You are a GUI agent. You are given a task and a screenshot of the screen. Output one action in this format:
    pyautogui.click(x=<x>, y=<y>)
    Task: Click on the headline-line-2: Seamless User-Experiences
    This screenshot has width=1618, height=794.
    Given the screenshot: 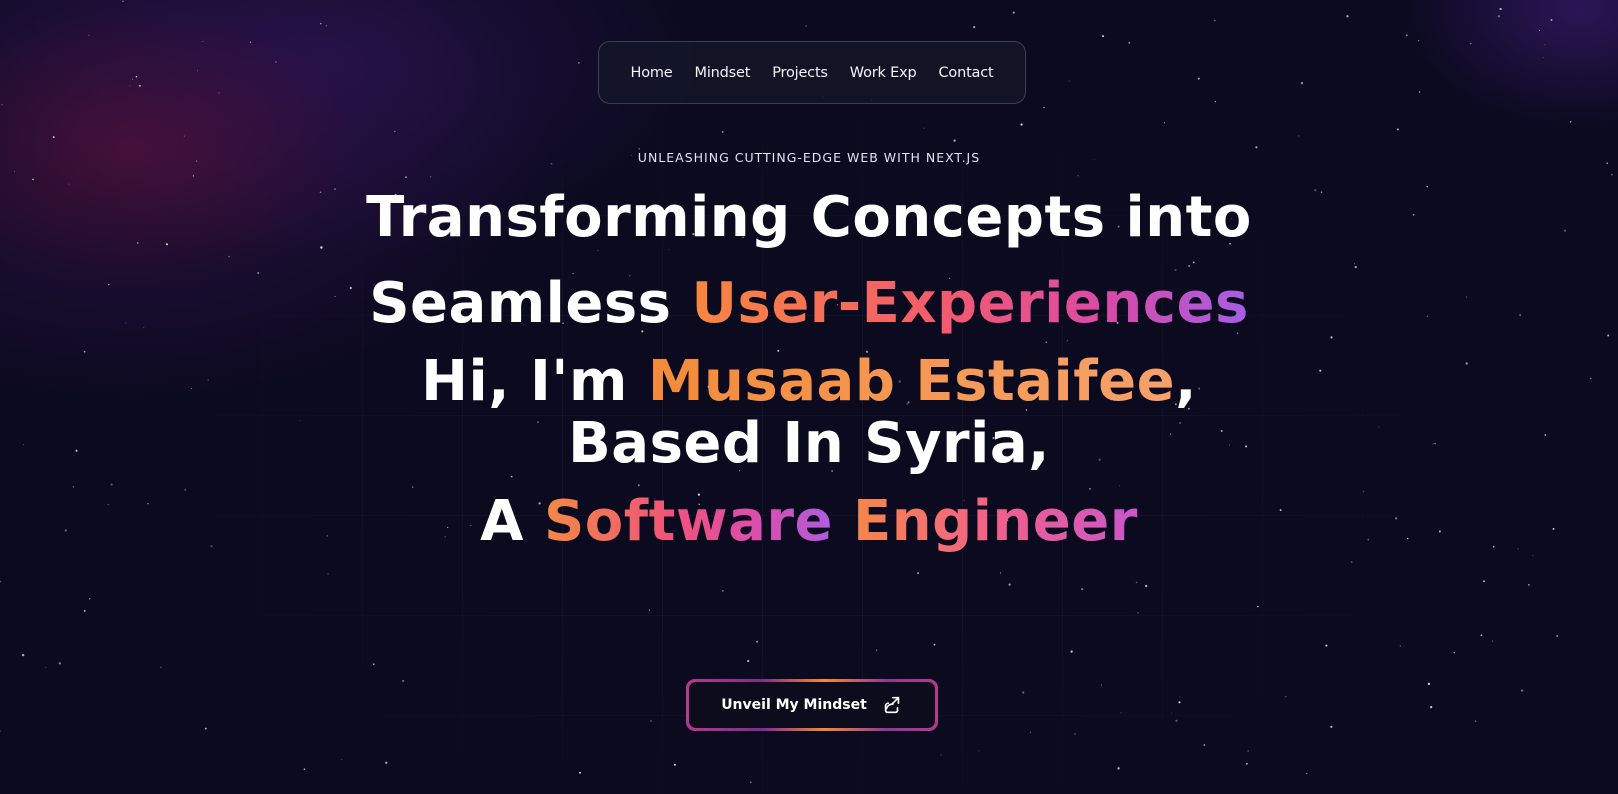 What is the action you would take?
    pyautogui.click(x=809, y=304)
    